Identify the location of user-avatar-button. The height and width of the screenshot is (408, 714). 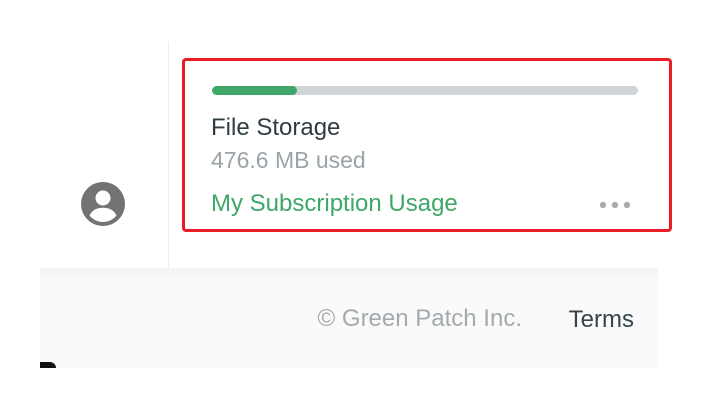
(103, 204).